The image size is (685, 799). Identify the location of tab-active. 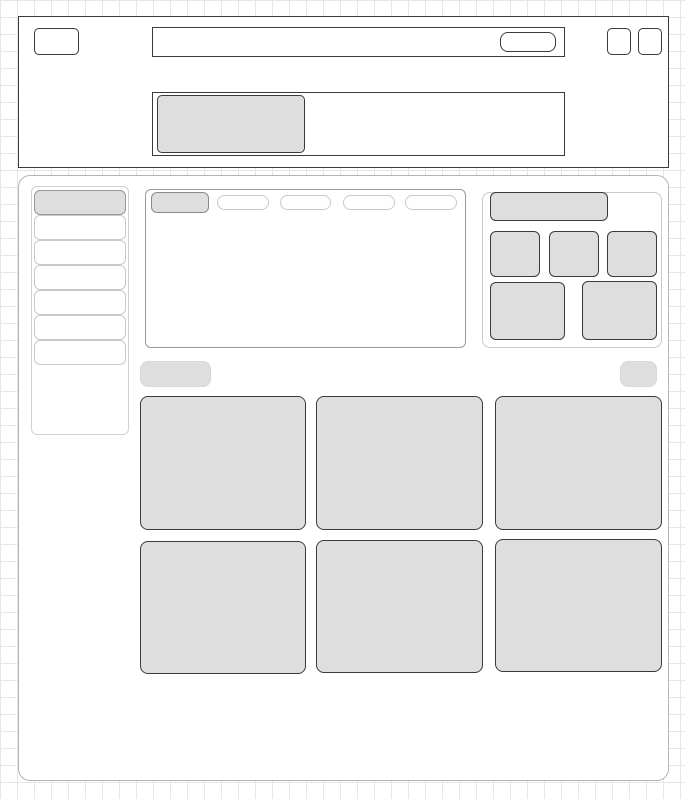
(180, 202).